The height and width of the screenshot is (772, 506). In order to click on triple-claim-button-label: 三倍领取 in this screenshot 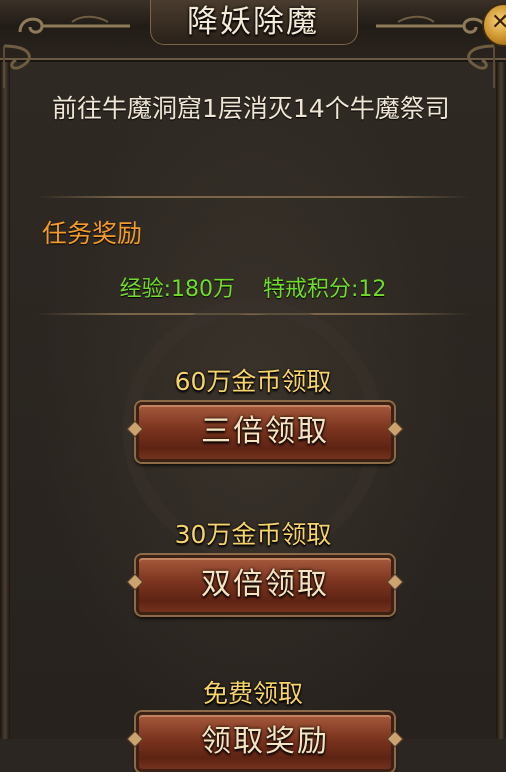, I will do `click(265, 431)`.